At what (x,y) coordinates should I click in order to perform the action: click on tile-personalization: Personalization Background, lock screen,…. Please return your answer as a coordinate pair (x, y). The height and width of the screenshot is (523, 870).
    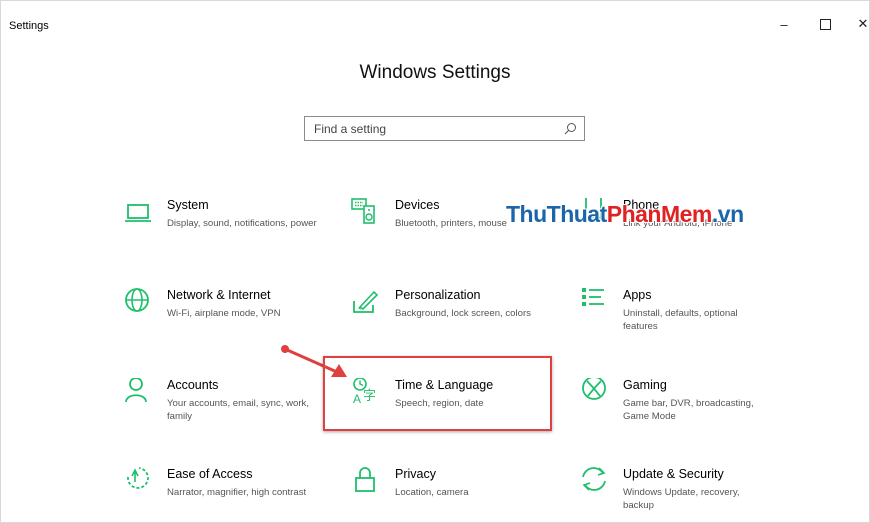
    Looking at the image, I should click on (451, 318).